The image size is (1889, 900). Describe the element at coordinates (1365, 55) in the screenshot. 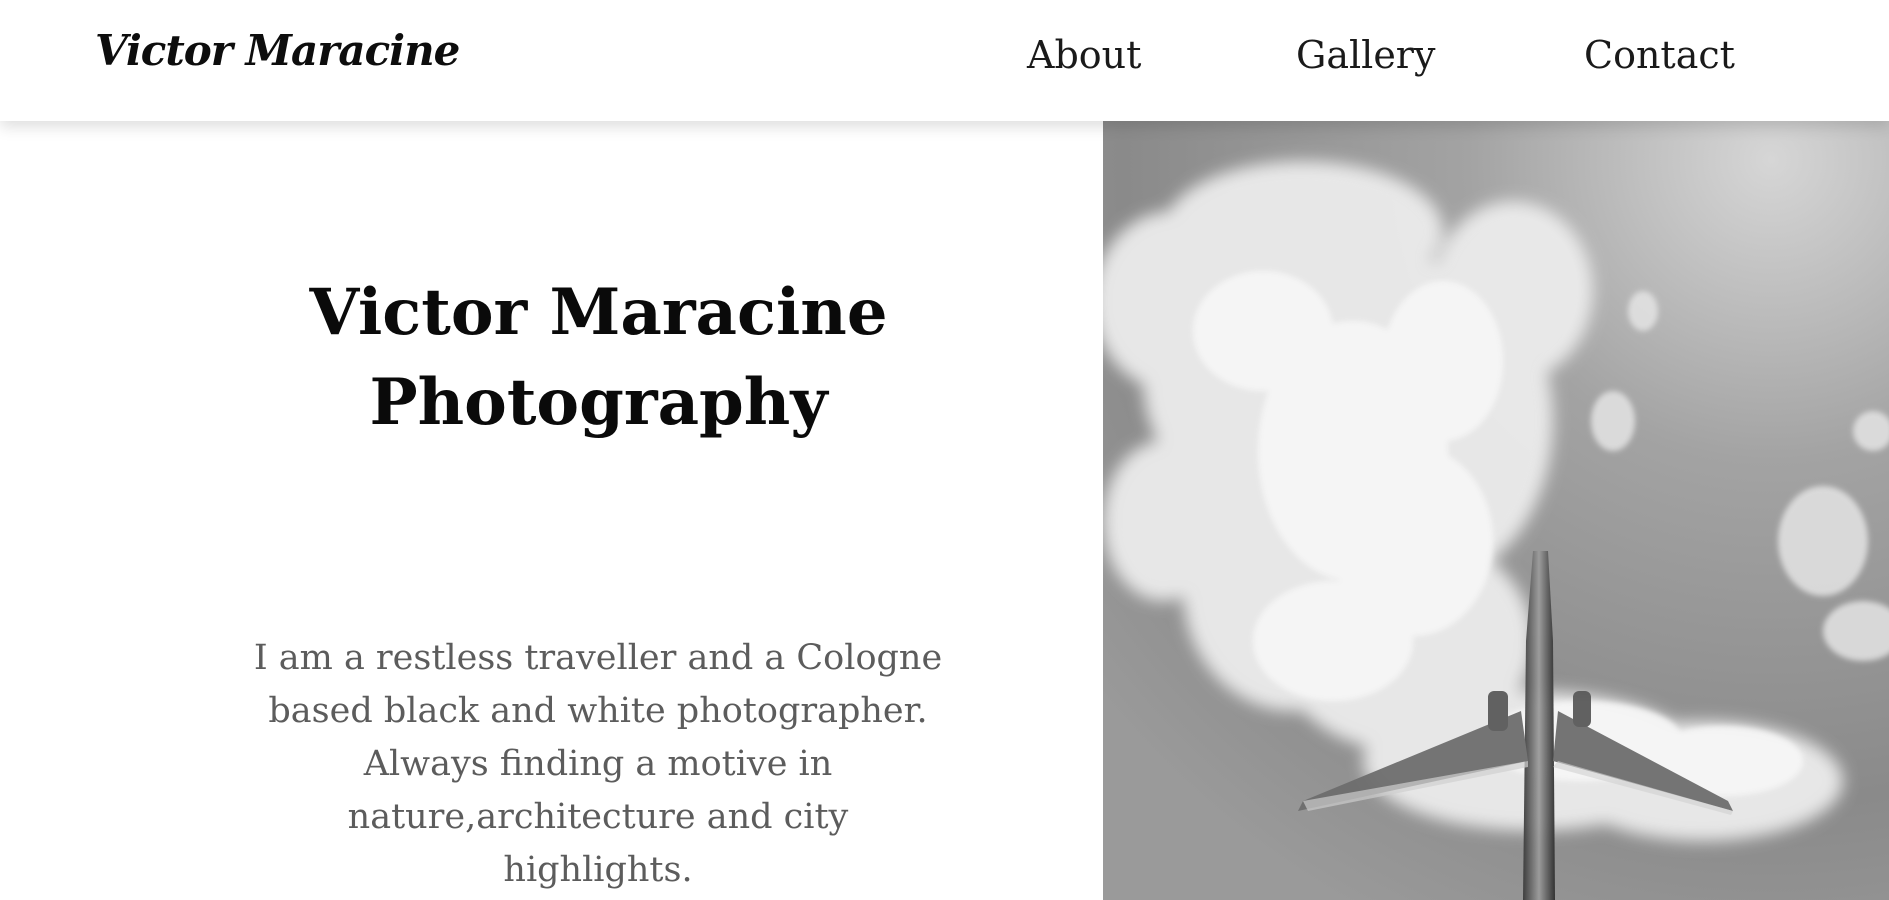

I see `nav-link-gallery: Gallery` at that location.